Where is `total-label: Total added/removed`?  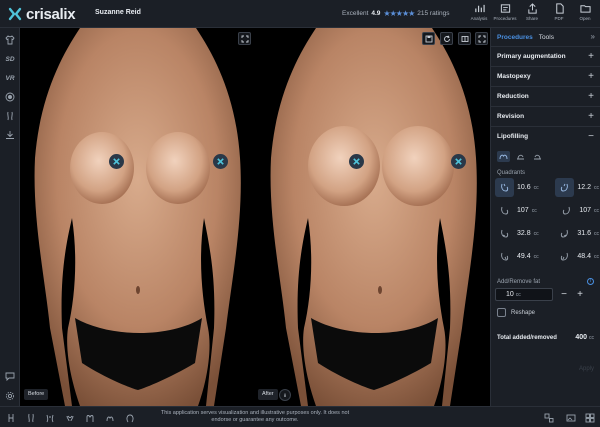
total-label: Total added/removed is located at coordinates (527, 337).